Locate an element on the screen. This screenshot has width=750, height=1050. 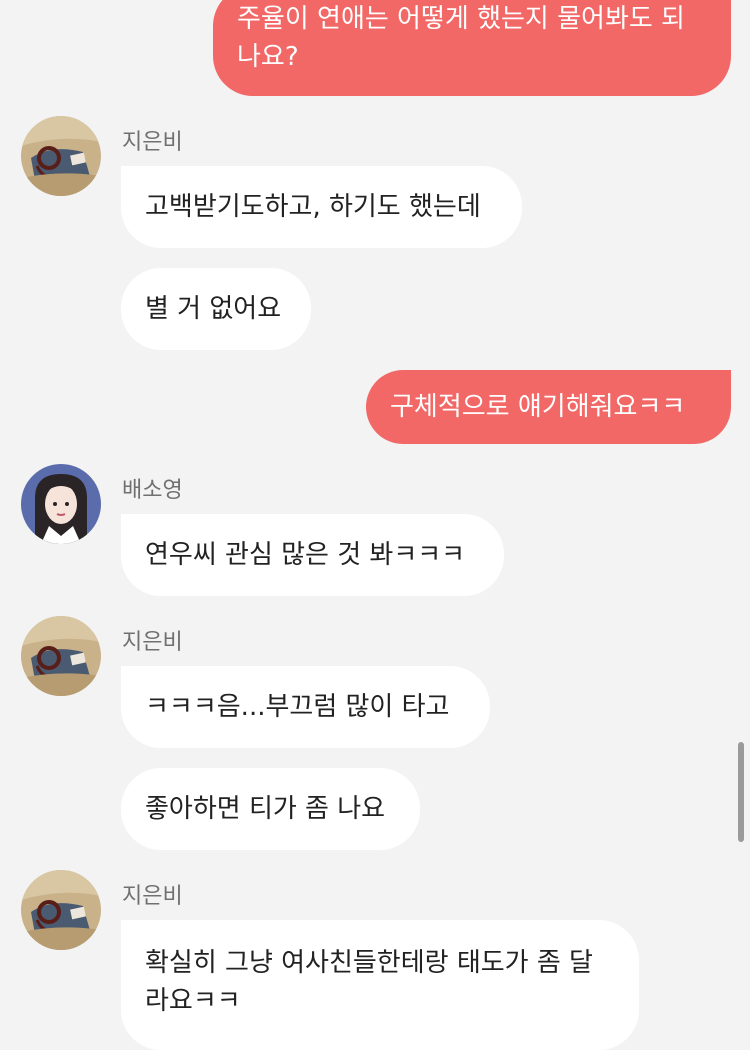
incoming-message-bubble: 고백받기도하고, 하기도 했는데 is located at coordinates (321, 207).